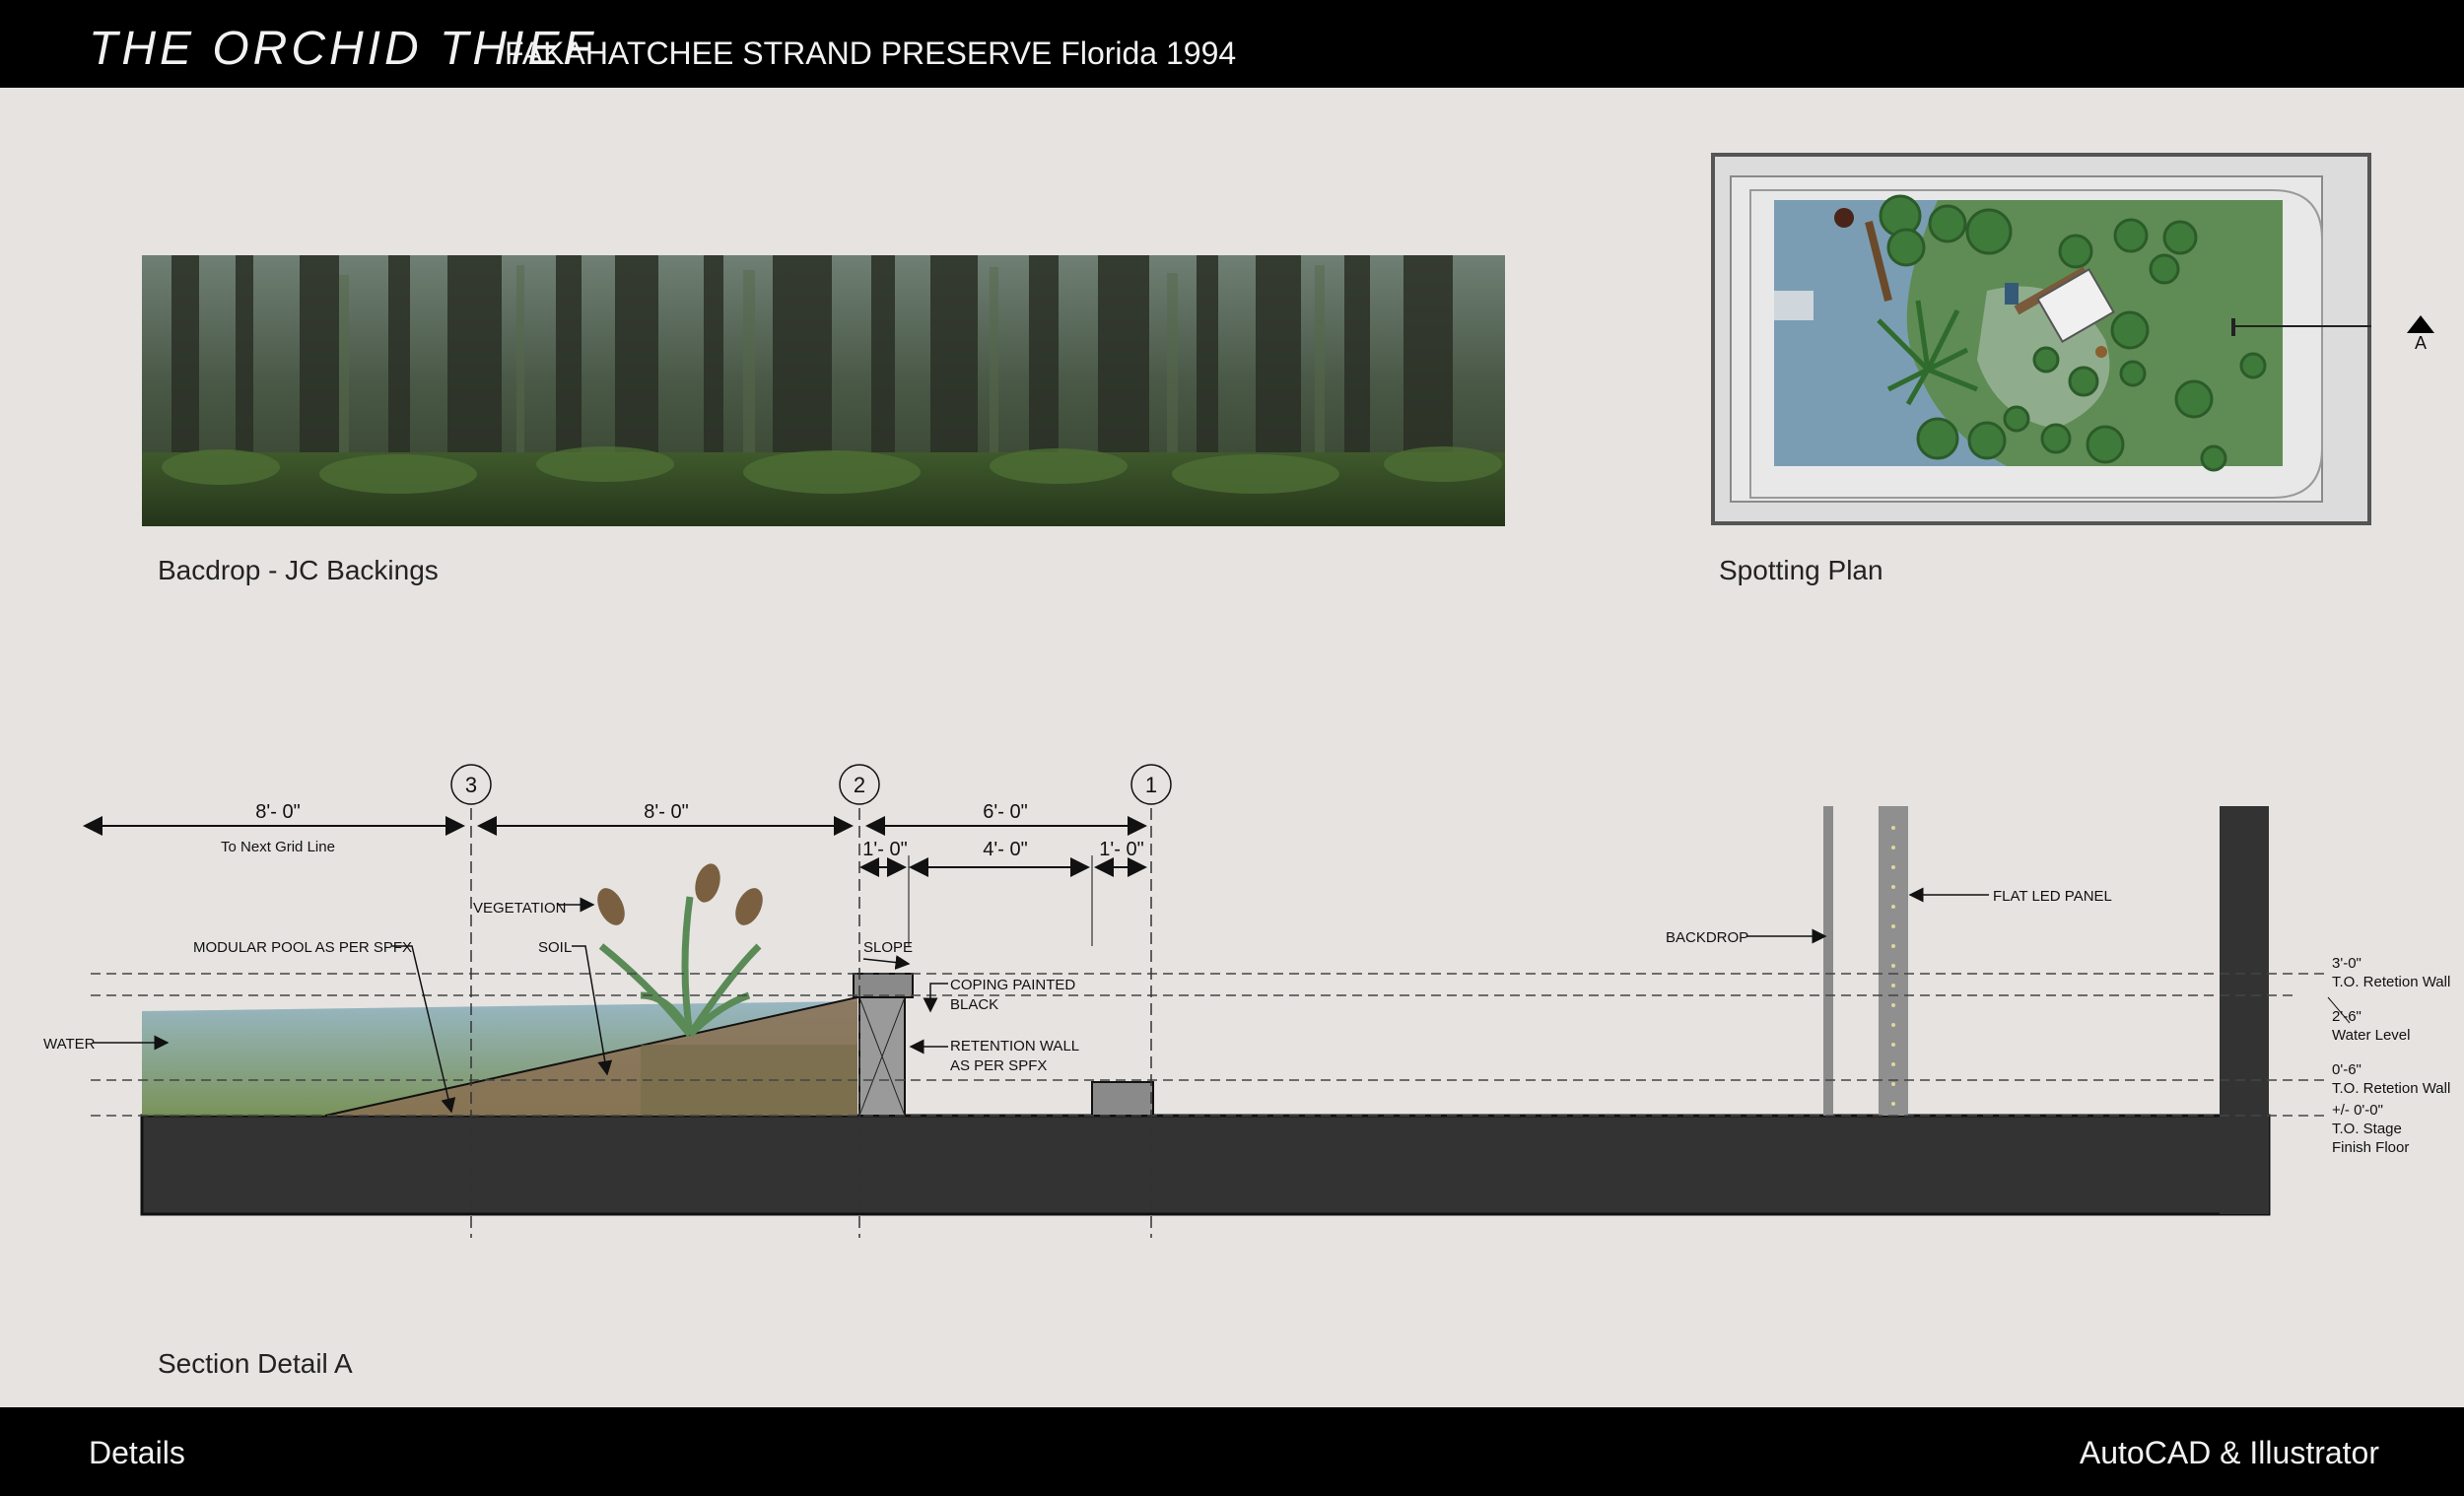 The height and width of the screenshot is (1496, 2464). What do you see at coordinates (1005, 849) in the screenshot?
I see `dim-5: 4'- 0"` at bounding box center [1005, 849].